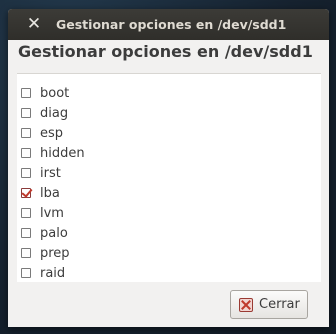 The height and width of the screenshot is (334, 336). What do you see at coordinates (167, 233) in the screenshot?
I see `option-row-palo: palo` at bounding box center [167, 233].